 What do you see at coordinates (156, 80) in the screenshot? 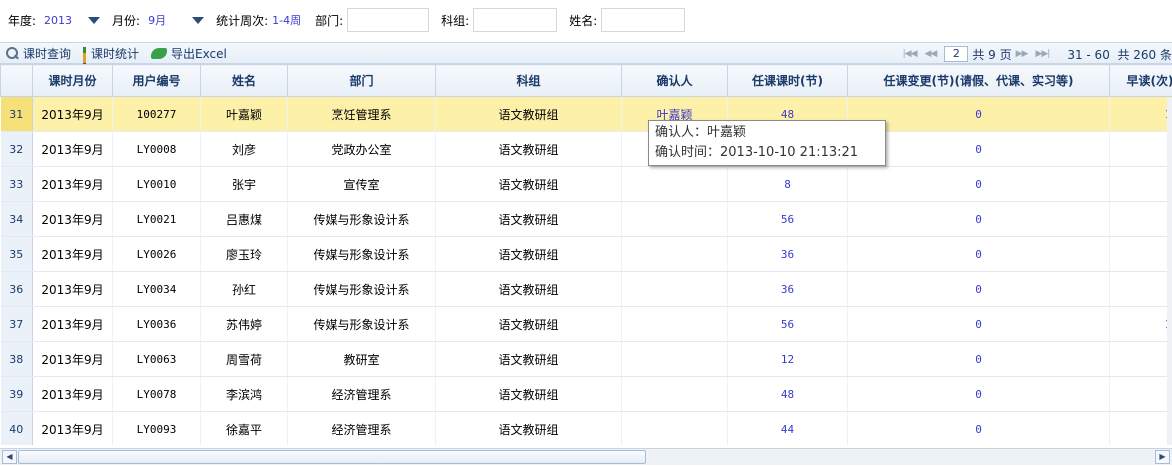
I see `column-header: 用户编号` at bounding box center [156, 80].